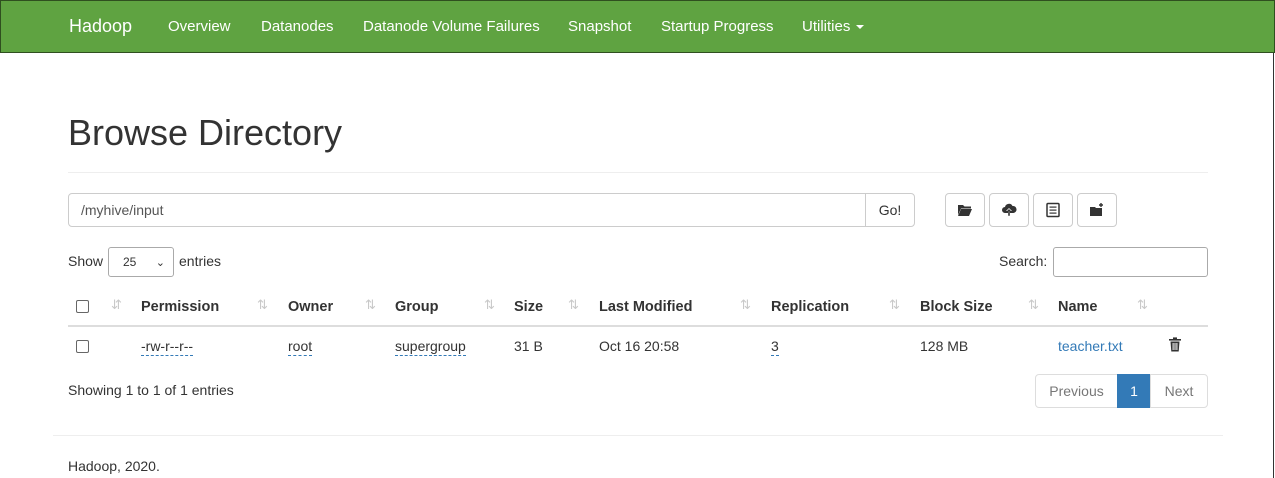 The height and width of the screenshot is (478, 1275). I want to click on search-label: Search:, so click(1023, 261).